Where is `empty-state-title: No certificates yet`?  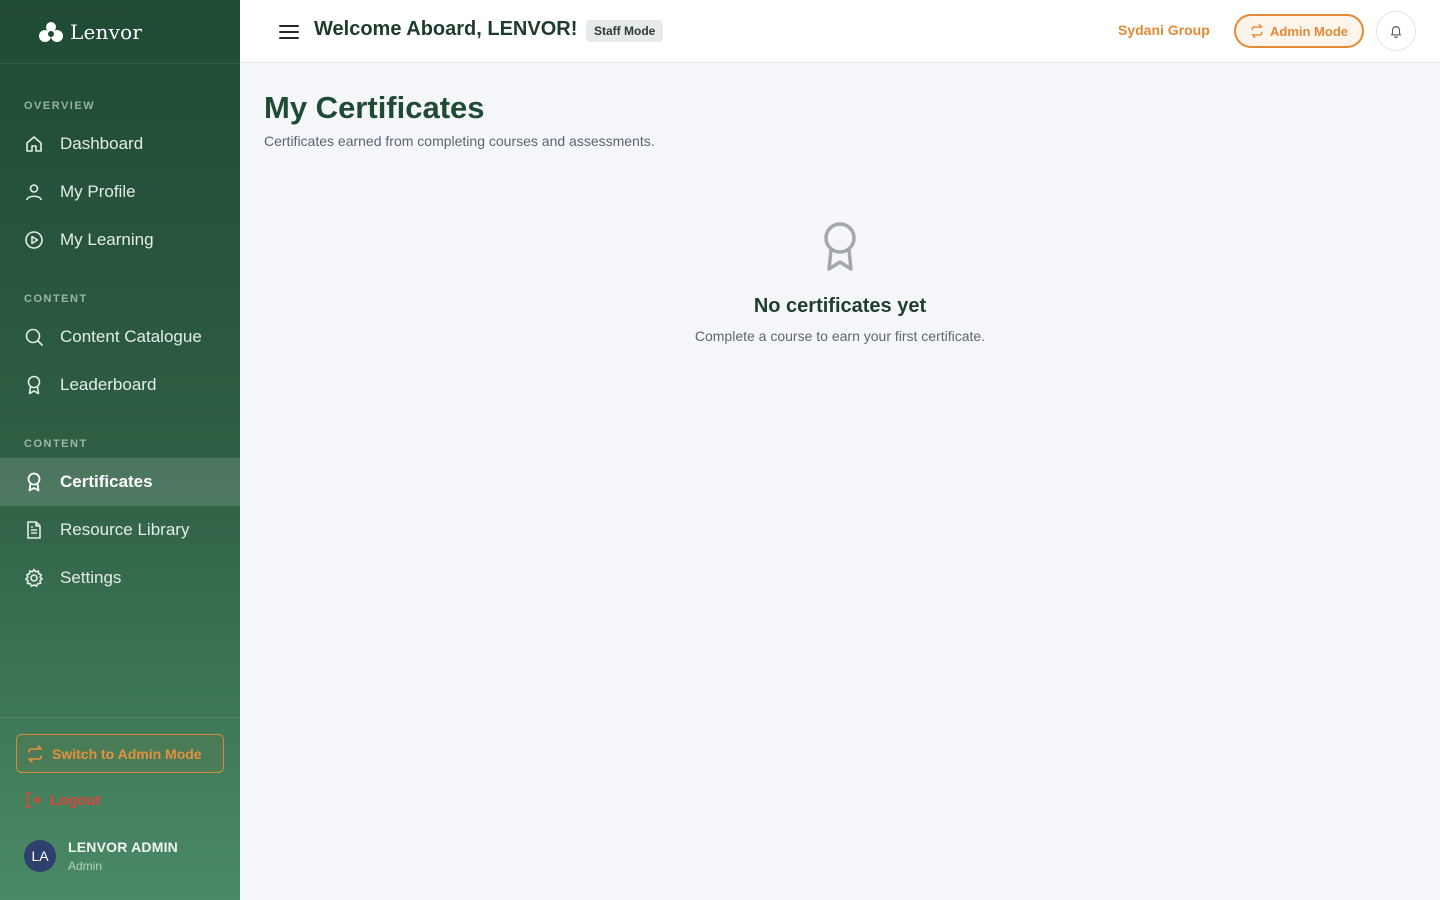
empty-state-title: No certificates yet is located at coordinates (840, 306).